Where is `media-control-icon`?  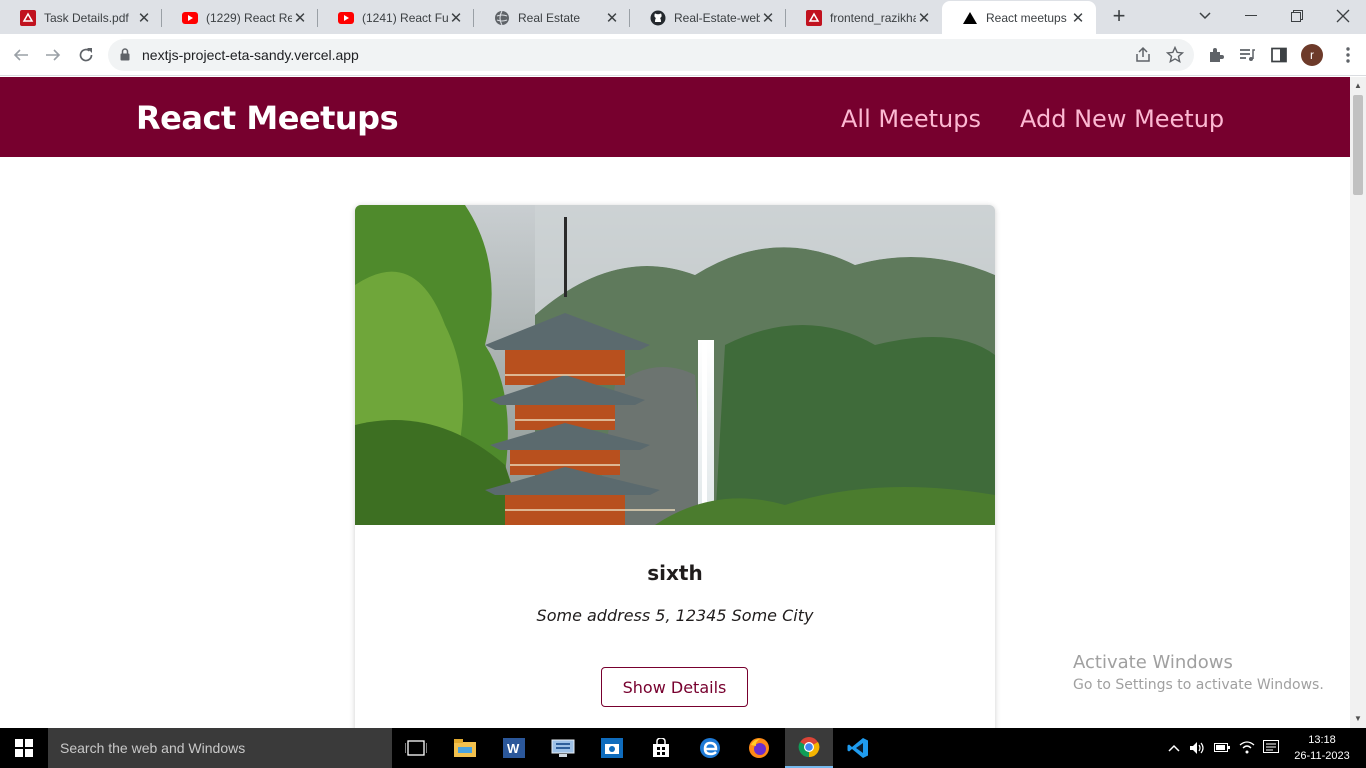 media-control-icon is located at coordinates (1247, 55).